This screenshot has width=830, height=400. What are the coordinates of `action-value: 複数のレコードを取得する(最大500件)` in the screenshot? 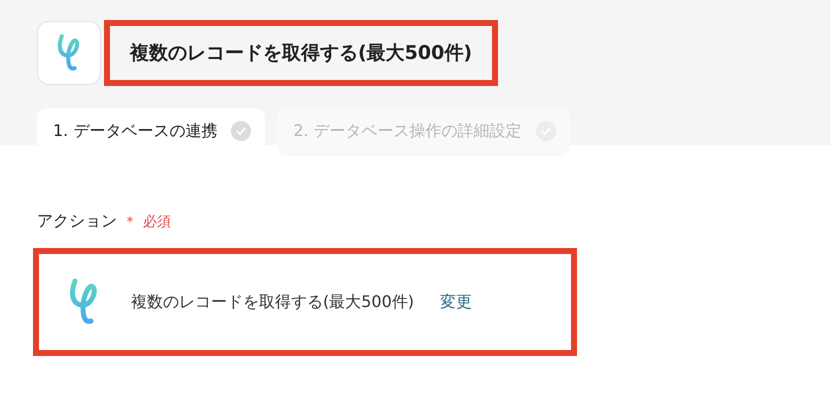 It's located at (272, 302).